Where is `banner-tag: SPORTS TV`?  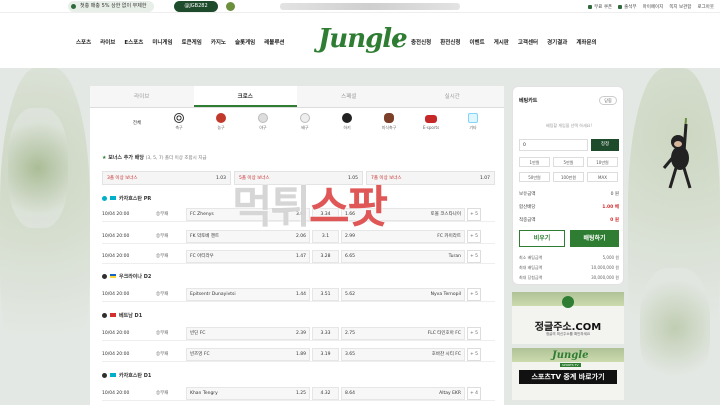
banner-tag: SPORTS TV is located at coordinates (570, 365).